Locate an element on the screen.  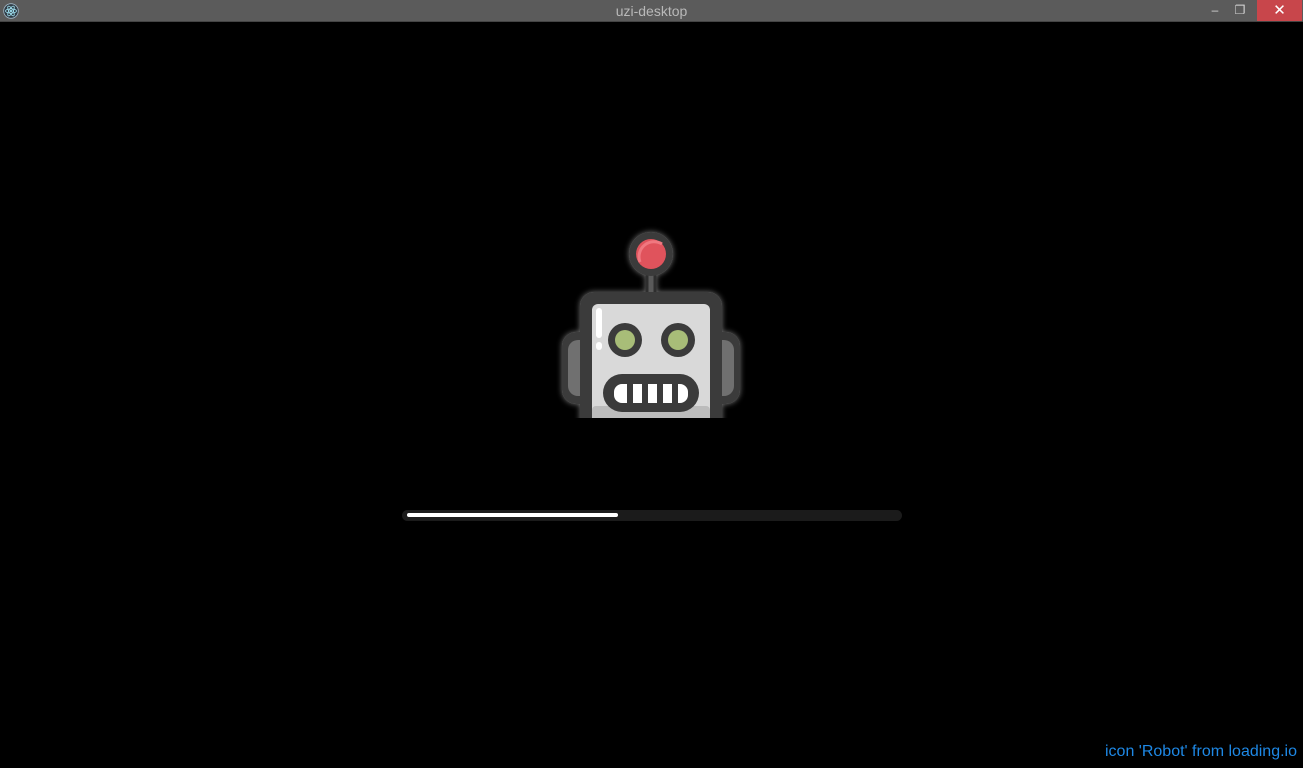
minimize-button: – is located at coordinates (1215, 10).